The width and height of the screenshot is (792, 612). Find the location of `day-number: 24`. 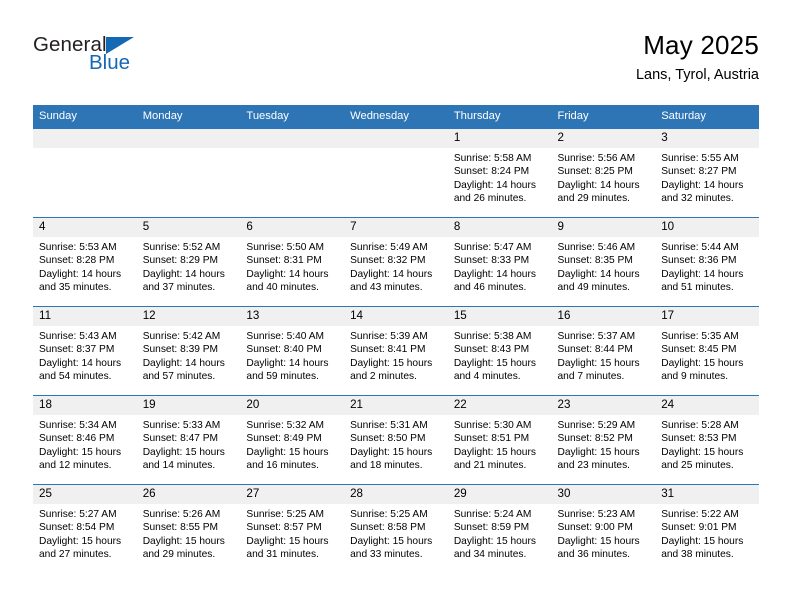

day-number: 24 is located at coordinates (707, 405).